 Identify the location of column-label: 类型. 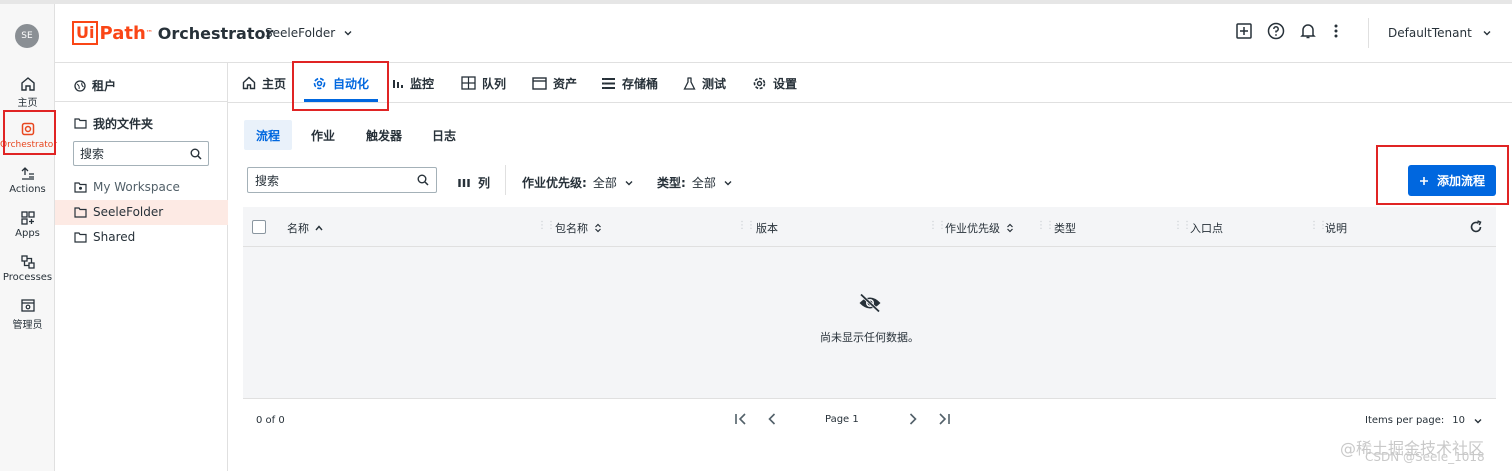
(1065, 228).